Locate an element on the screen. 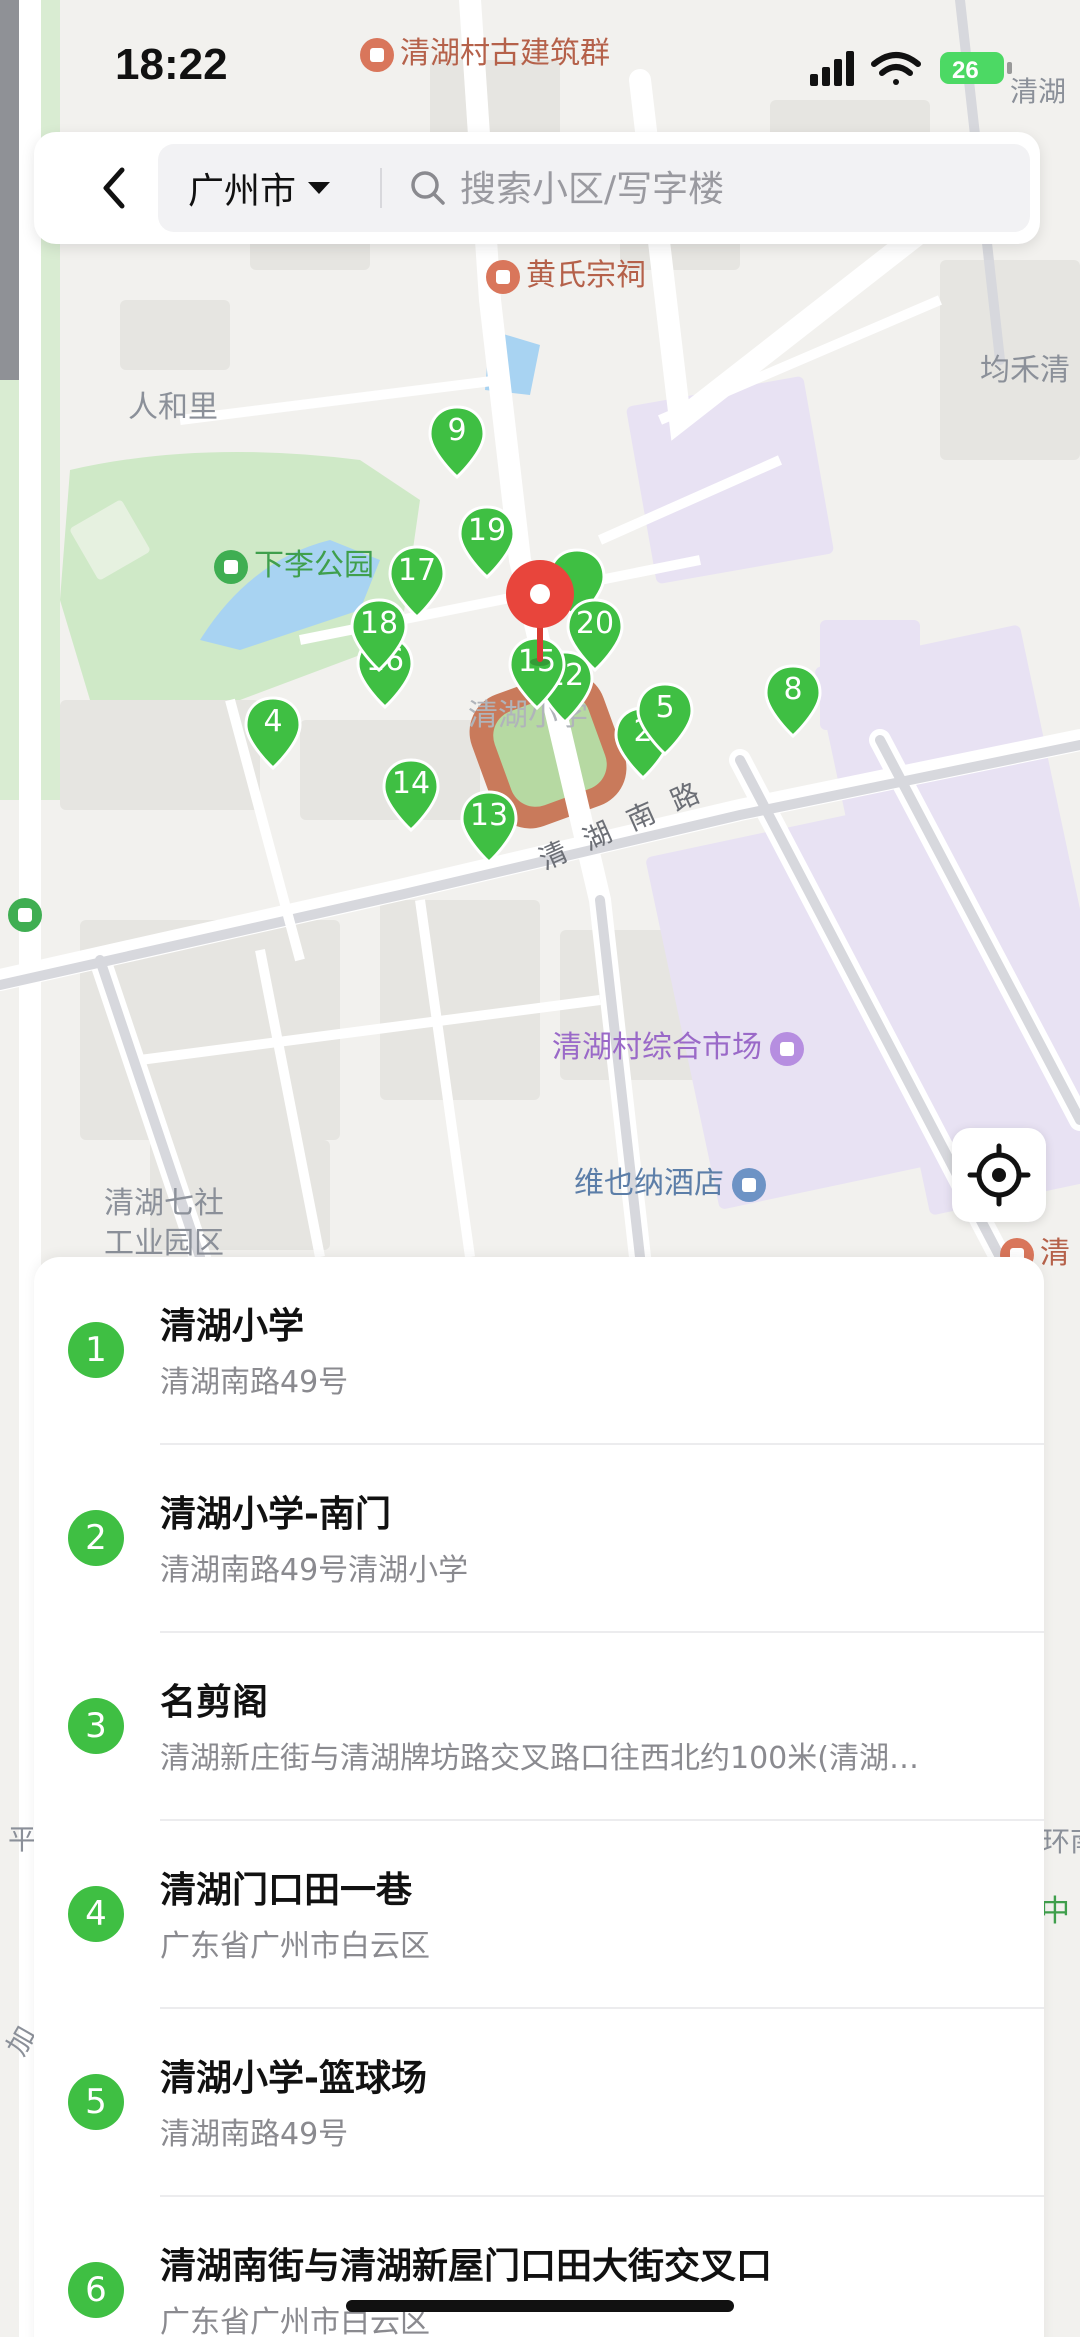 The image size is (1080, 2337). battery-icon: 26 is located at coordinates (976, 68).